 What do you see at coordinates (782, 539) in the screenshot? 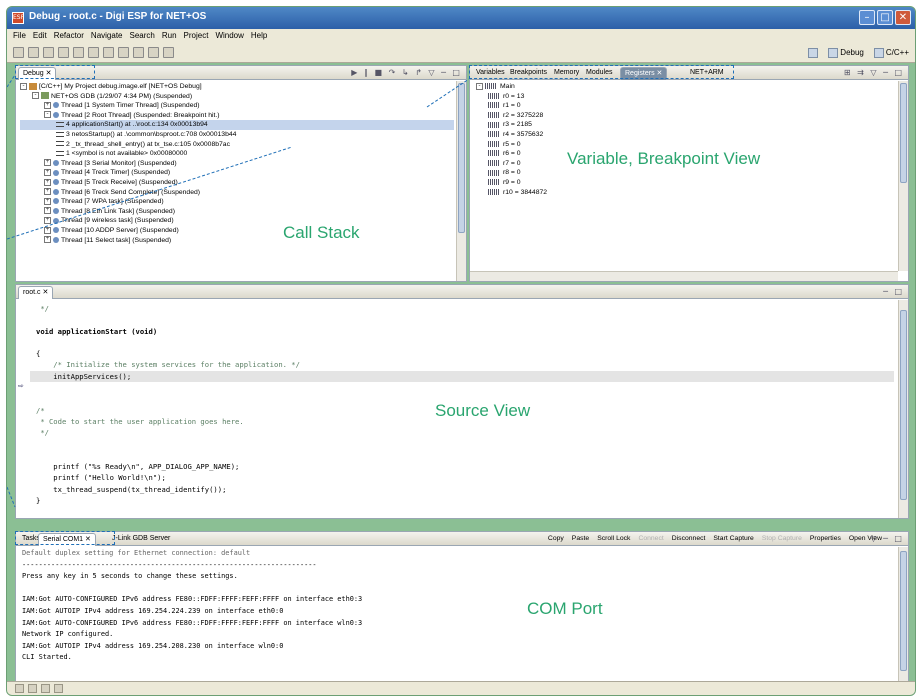
I see `console-stop-capture-button: Stop Capture` at bounding box center [782, 539].